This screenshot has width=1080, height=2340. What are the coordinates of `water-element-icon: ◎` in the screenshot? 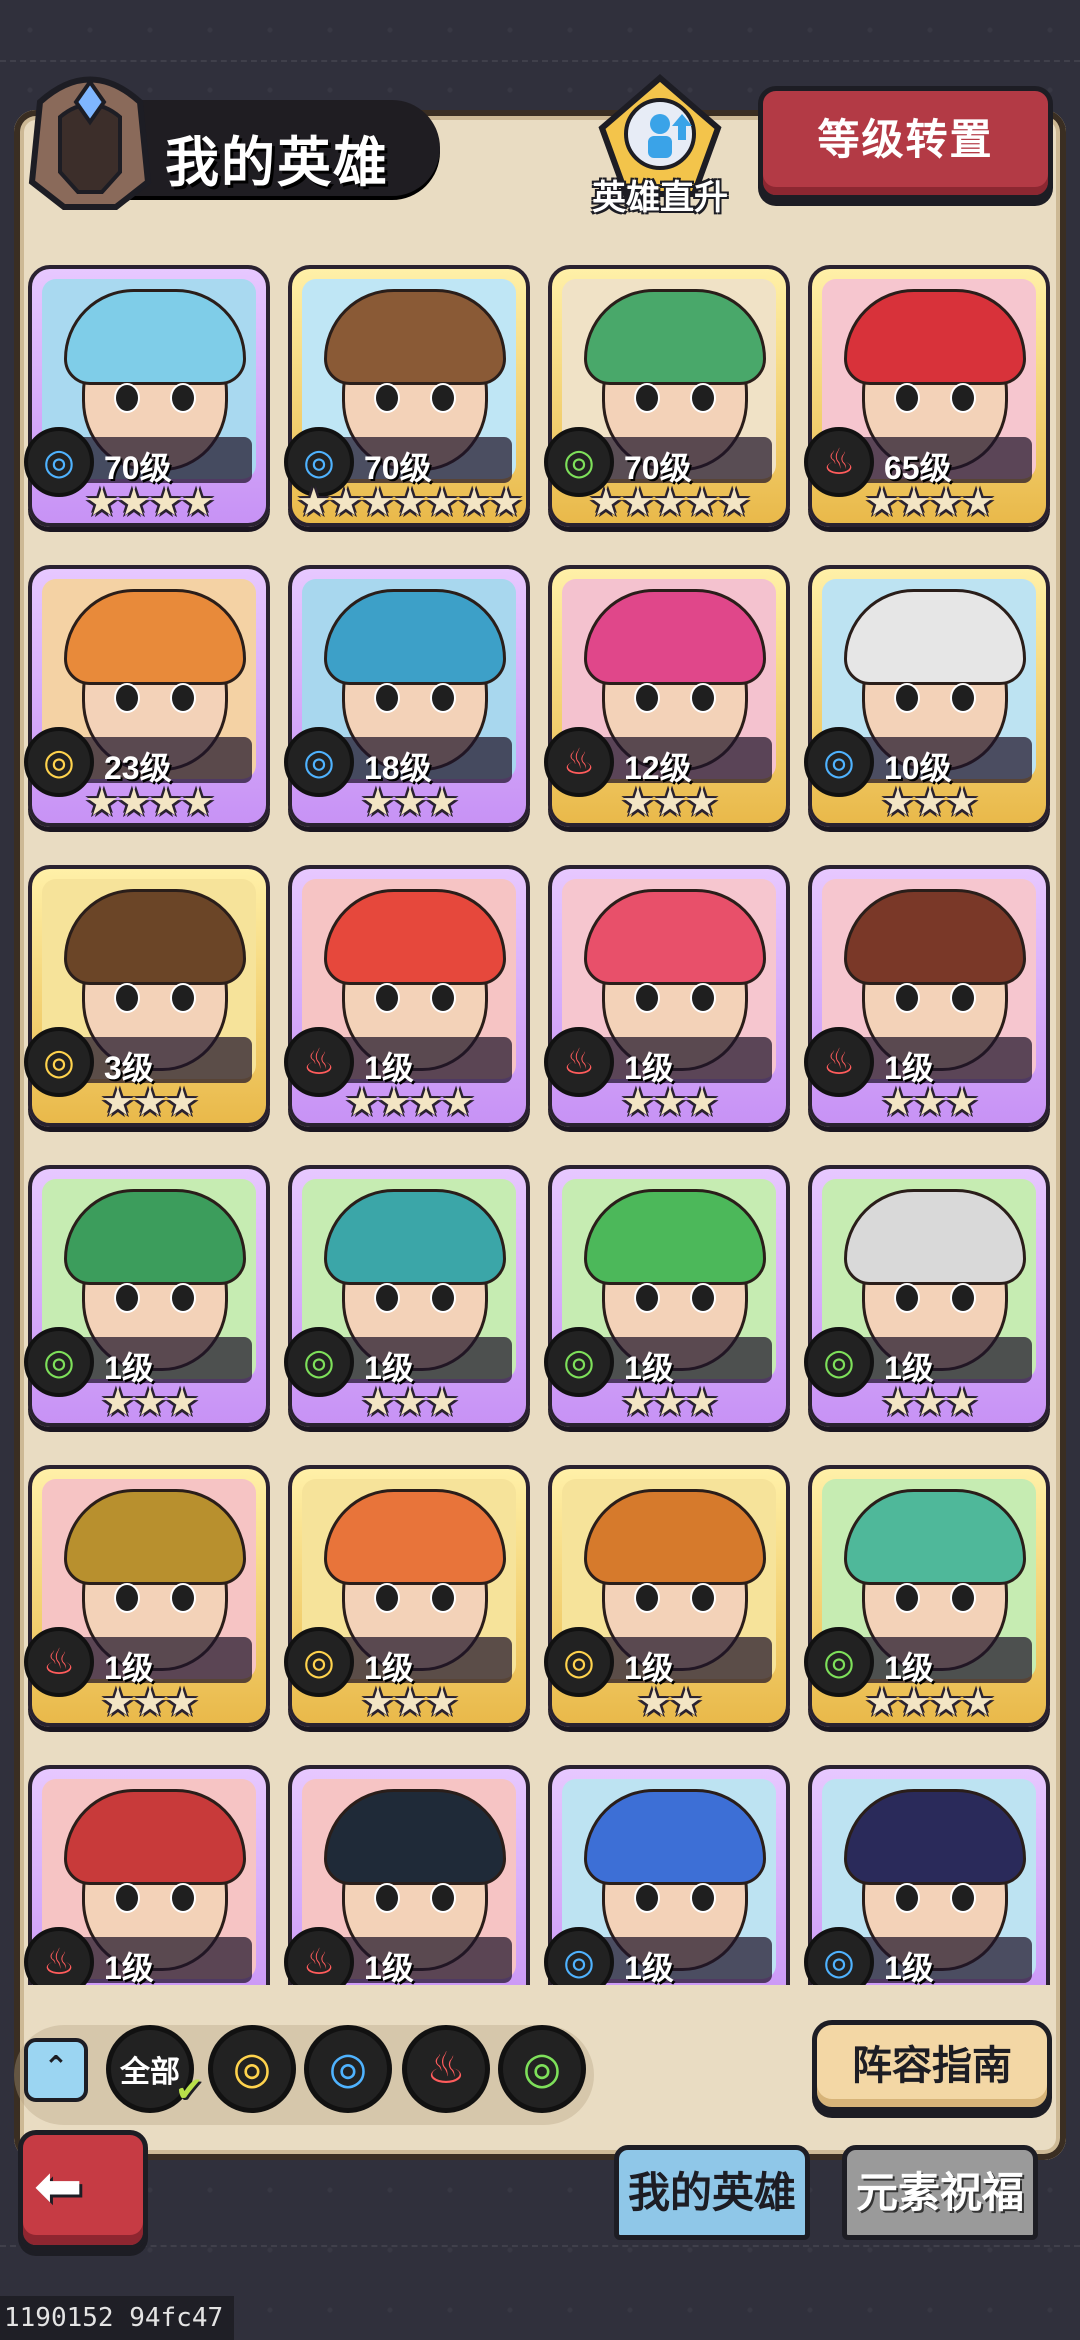 It's located at (348, 2068).